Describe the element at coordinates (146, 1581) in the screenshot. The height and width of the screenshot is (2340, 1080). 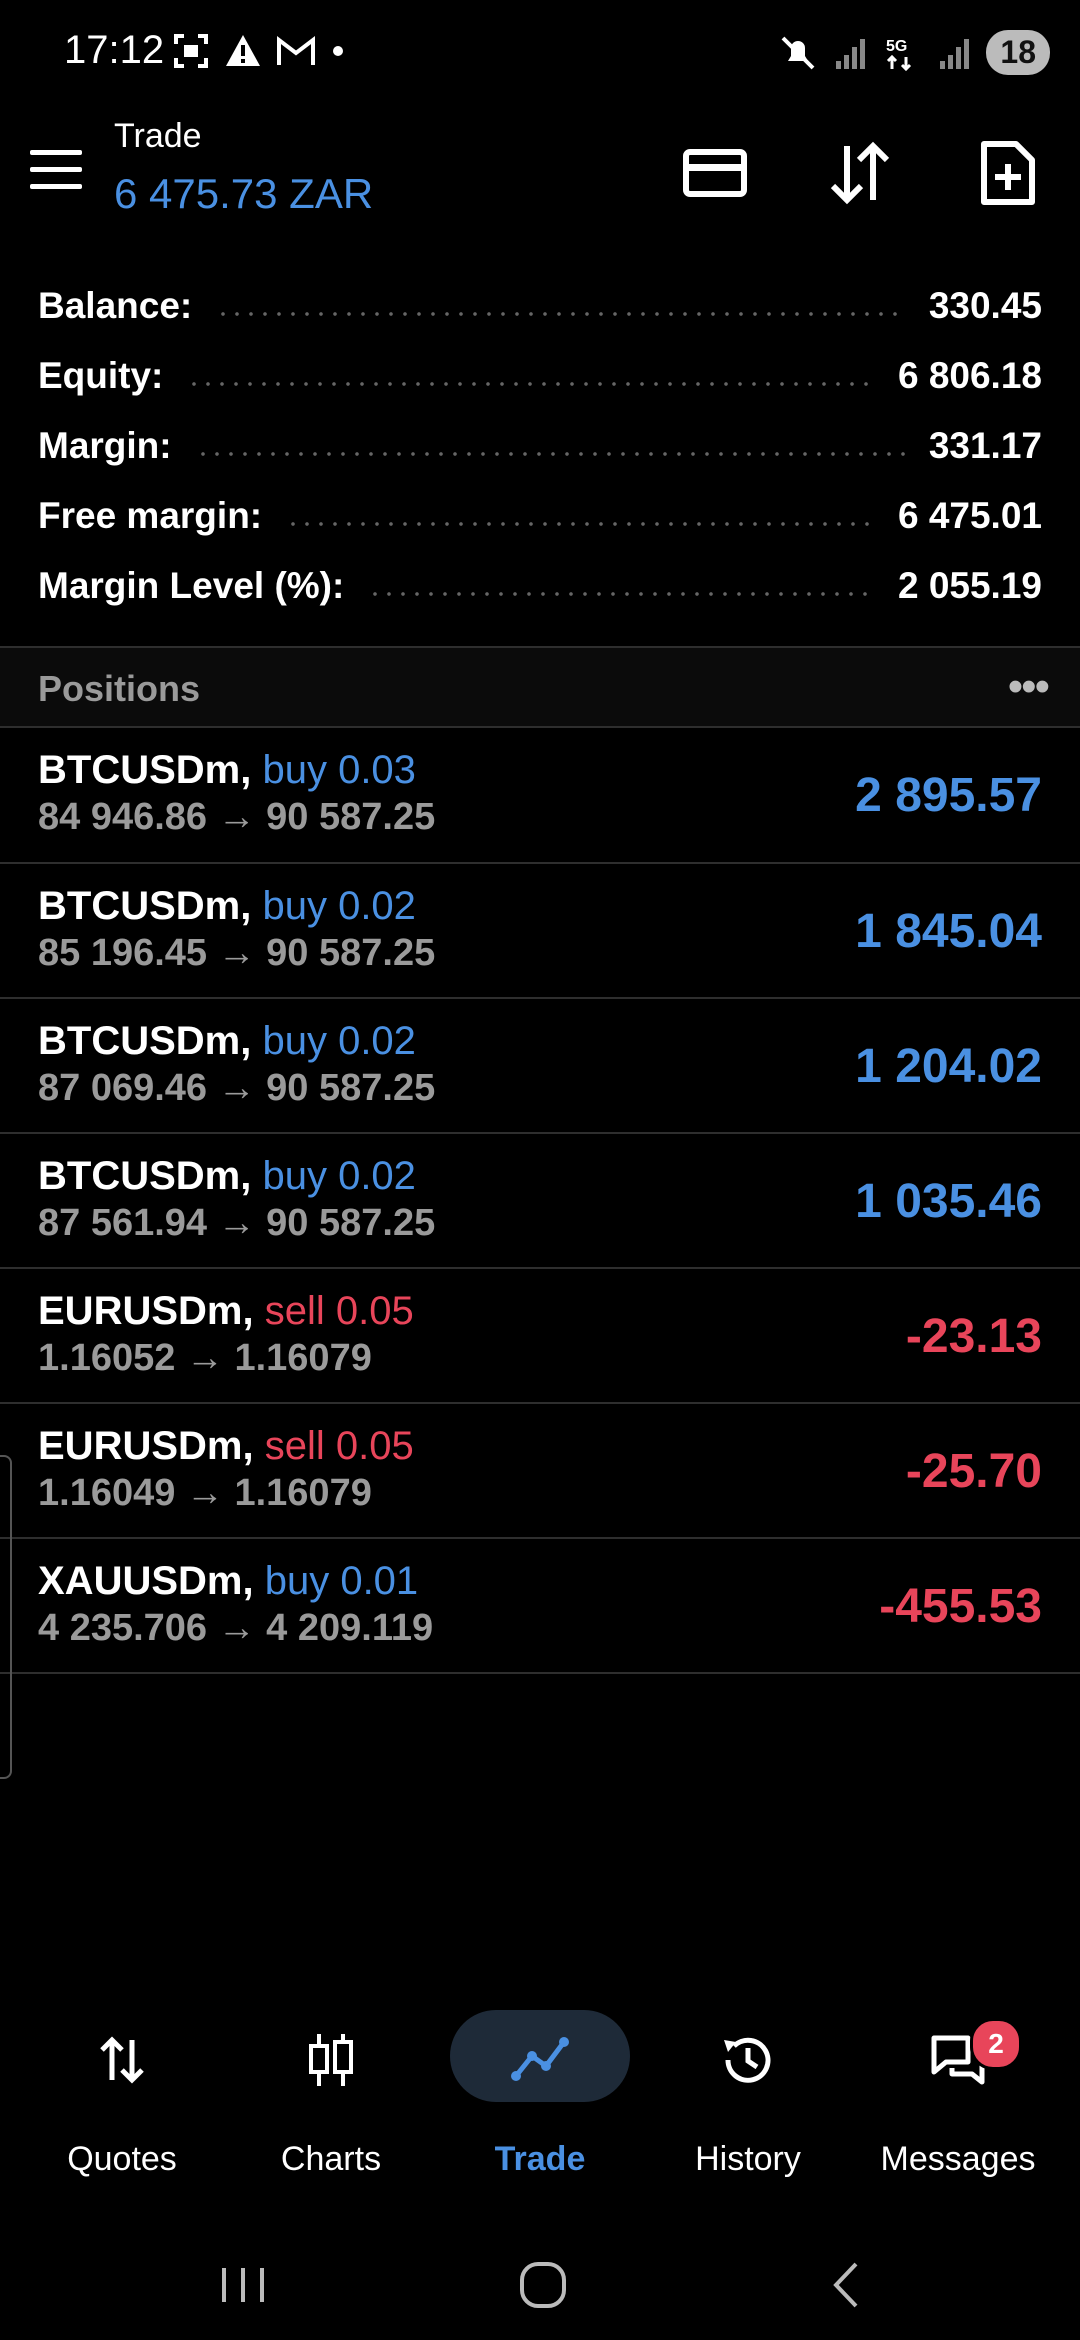
I see `position-symbol: XAUUSDm,` at that location.